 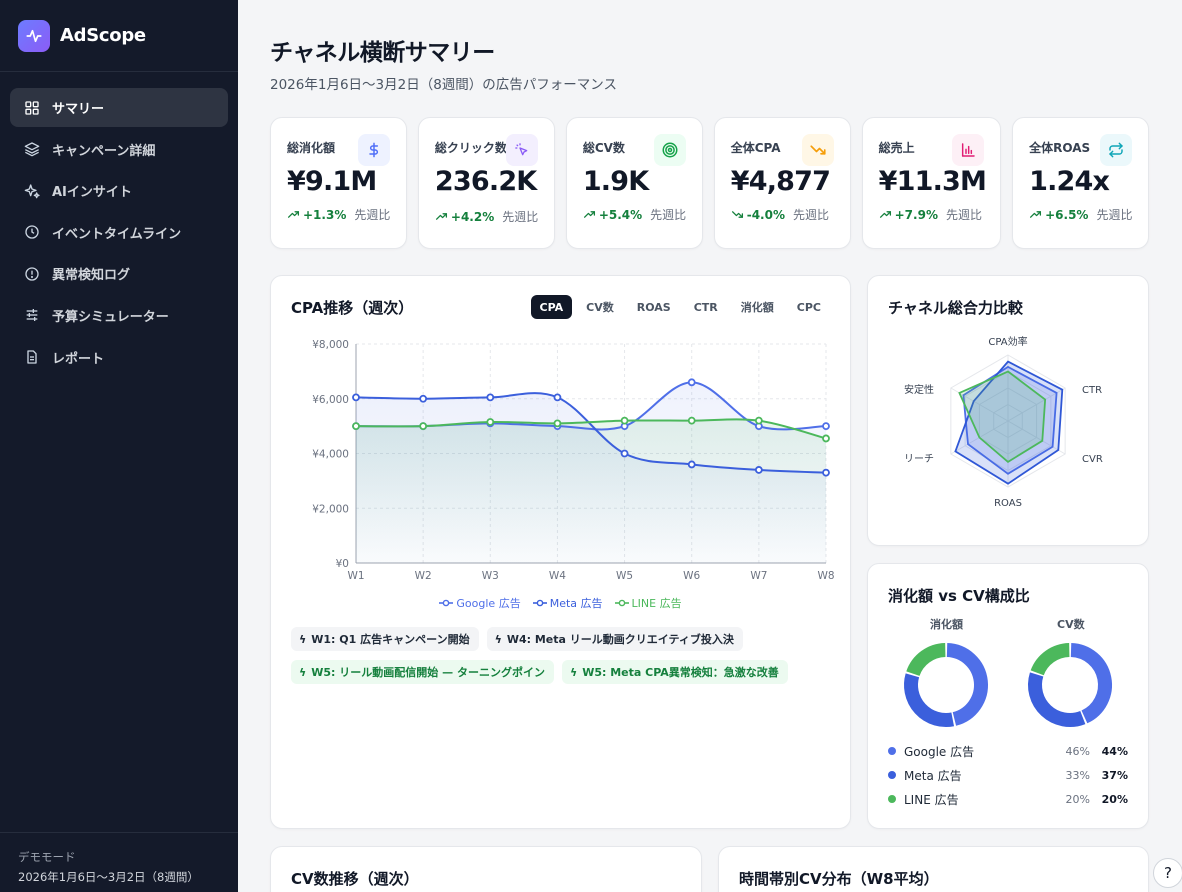 I want to click on help-button: ?, so click(x=1167, y=873).